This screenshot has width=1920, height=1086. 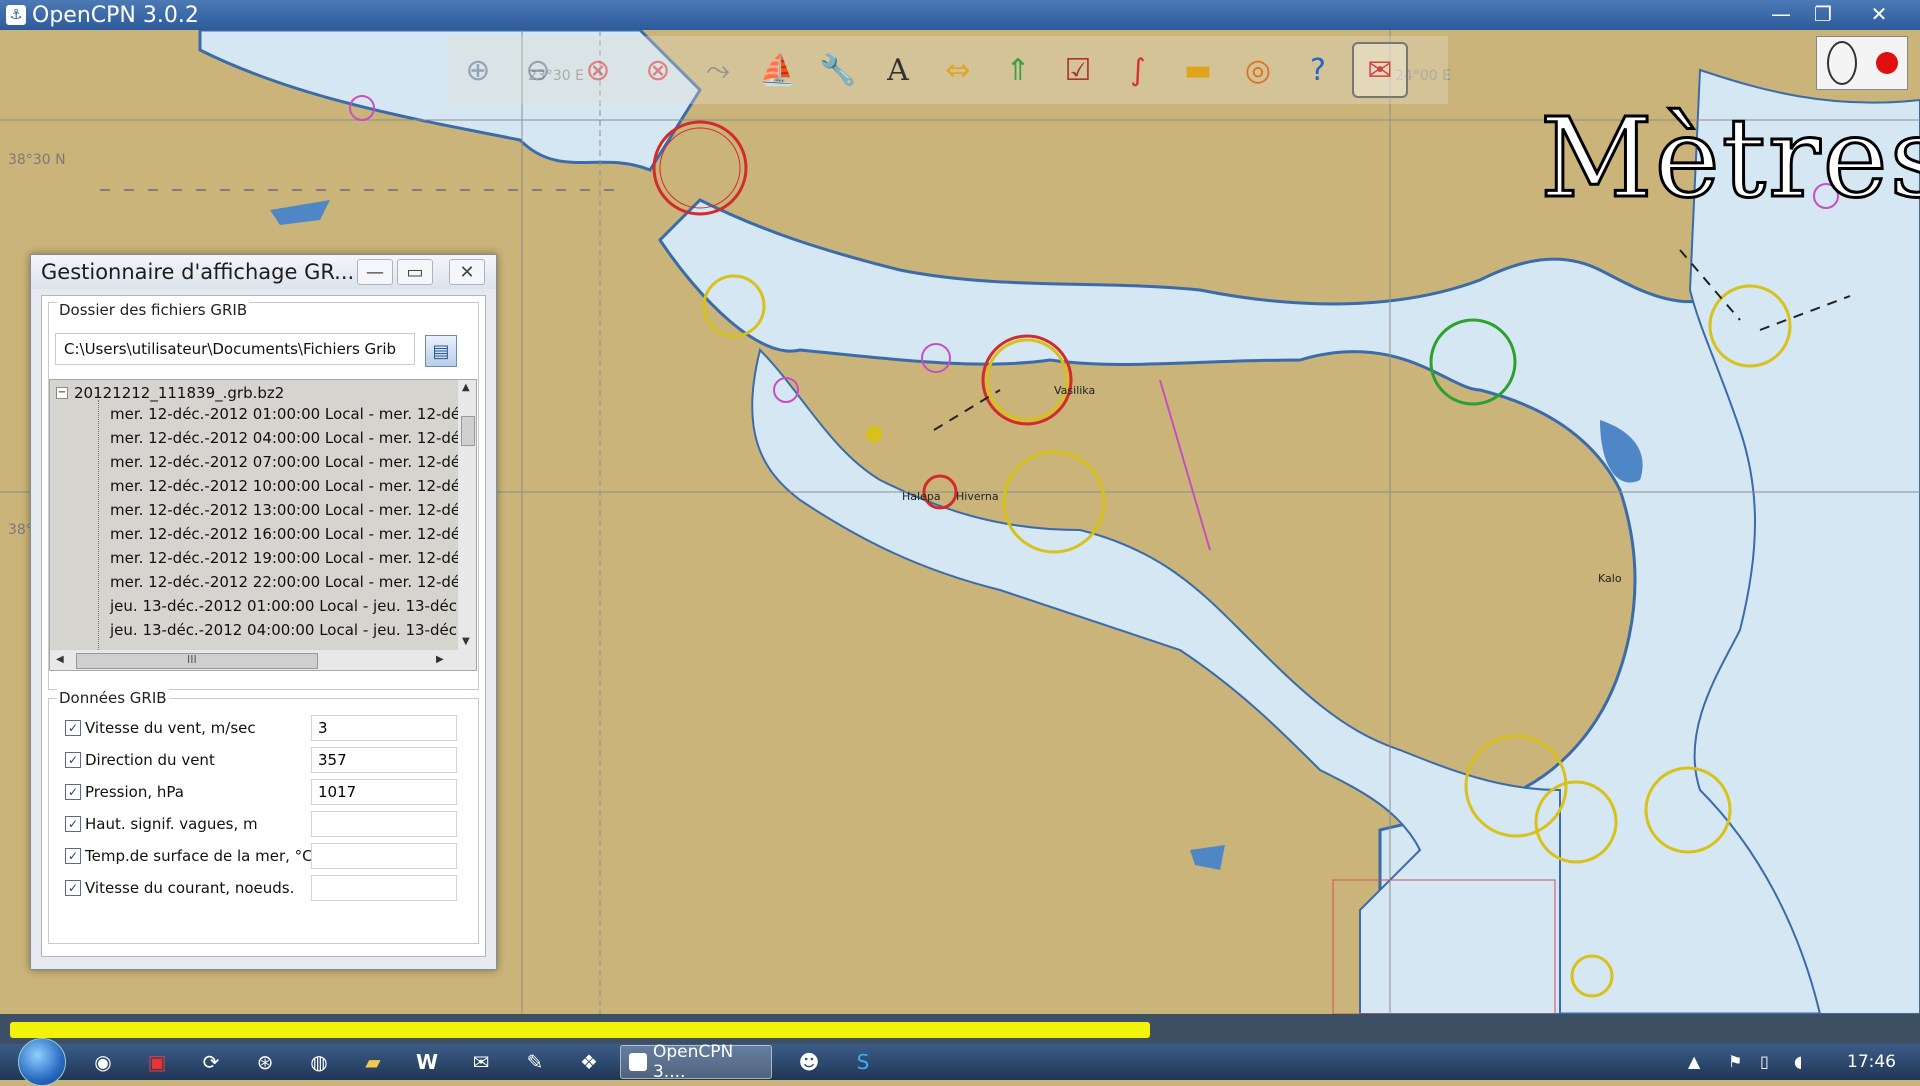 I want to click on sync-icon: ⟳, so click(x=211, y=1062).